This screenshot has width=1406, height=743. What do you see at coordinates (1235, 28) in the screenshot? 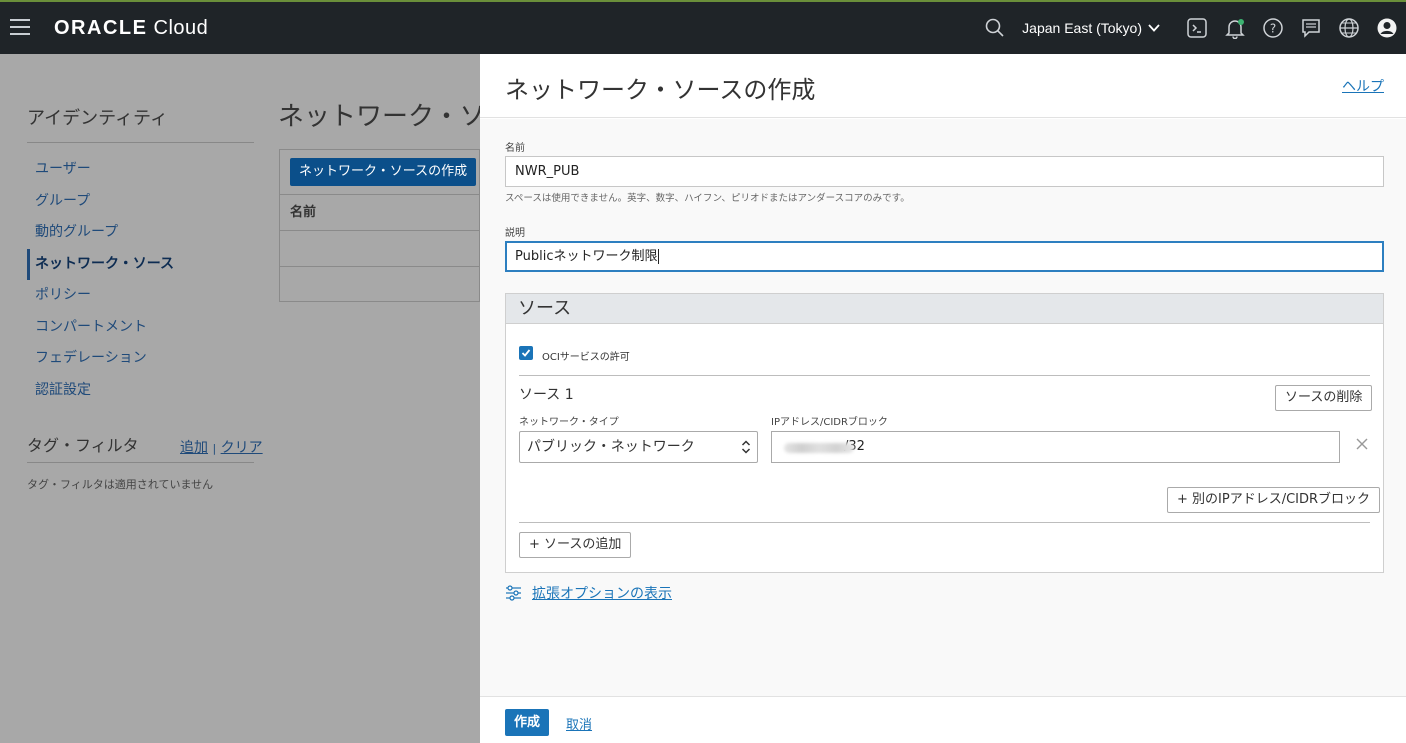
I see `bell-icon` at bounding box center [1235, 28].